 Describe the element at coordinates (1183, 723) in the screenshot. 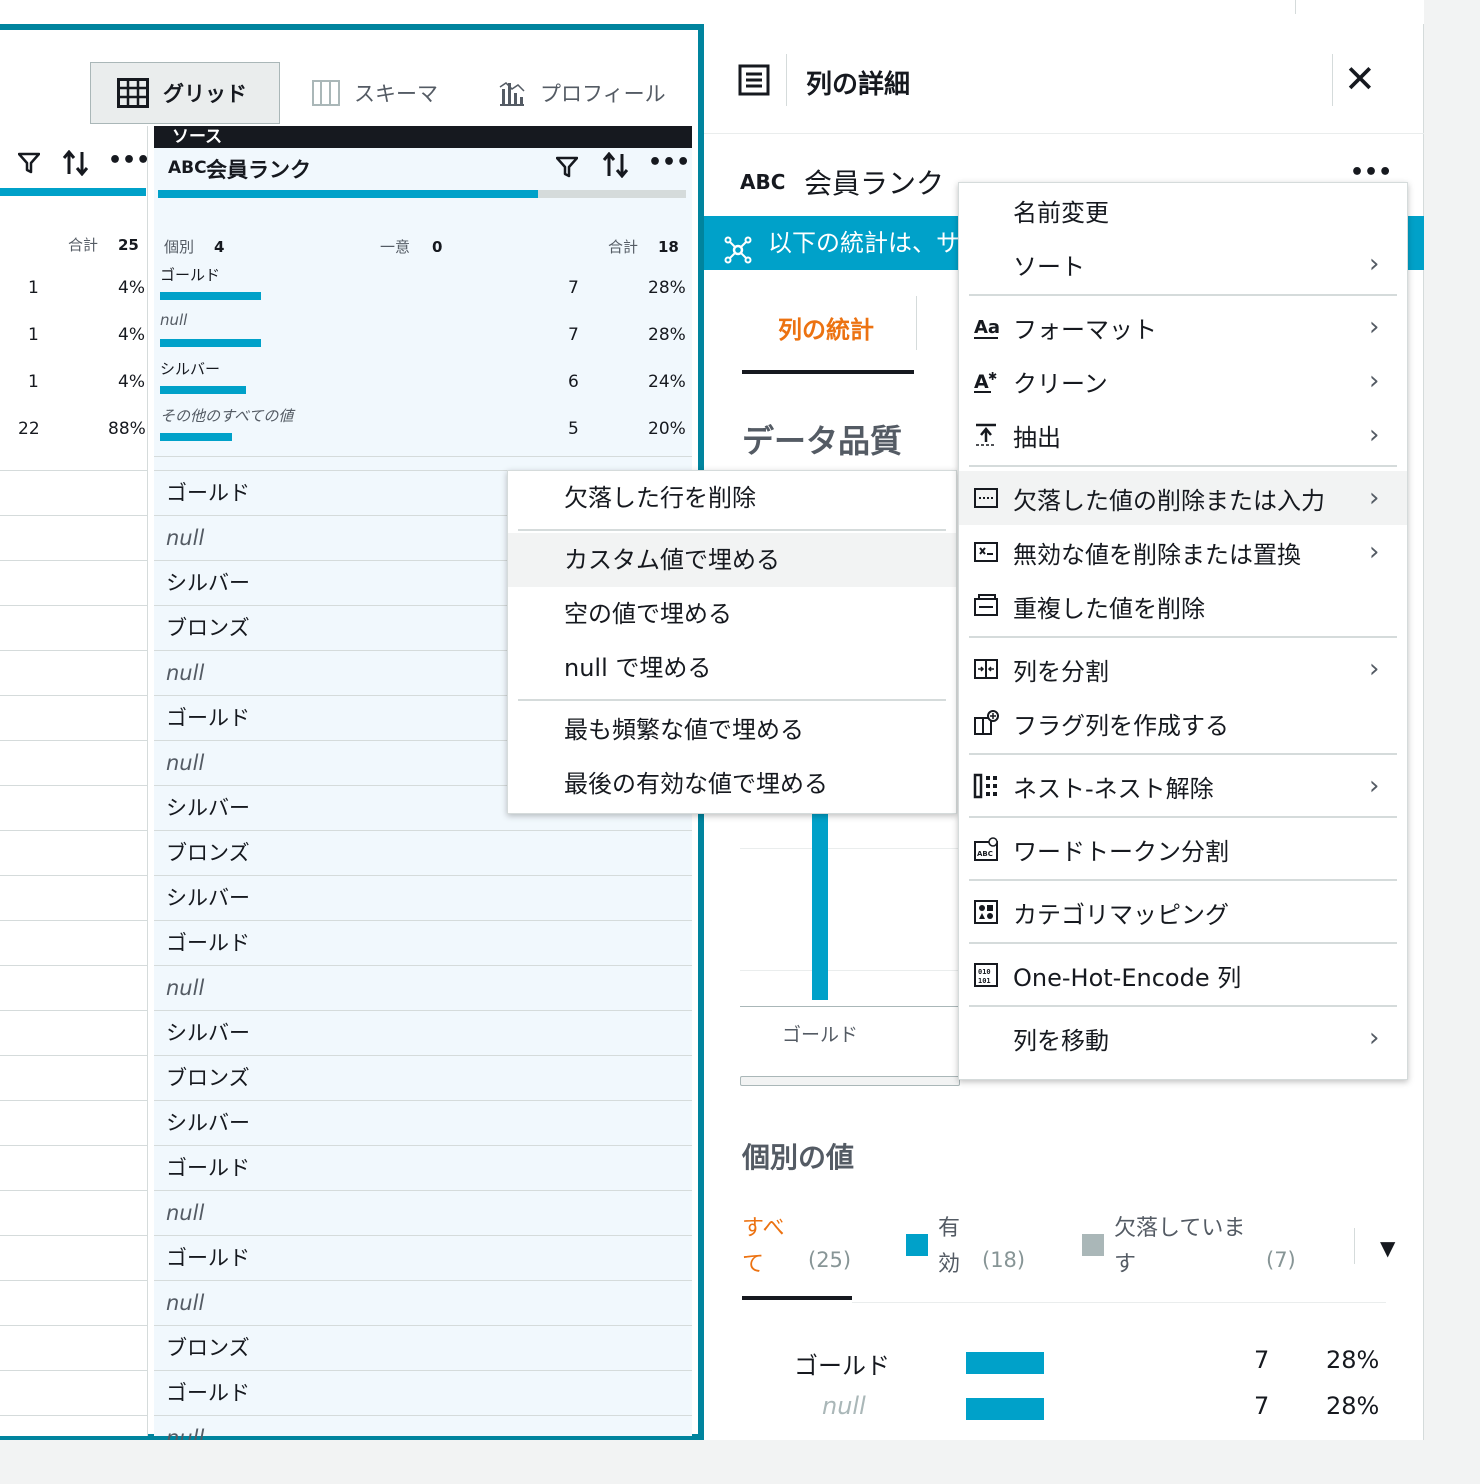

I see `menu-item-9: フラグ列を作成する` at that location.